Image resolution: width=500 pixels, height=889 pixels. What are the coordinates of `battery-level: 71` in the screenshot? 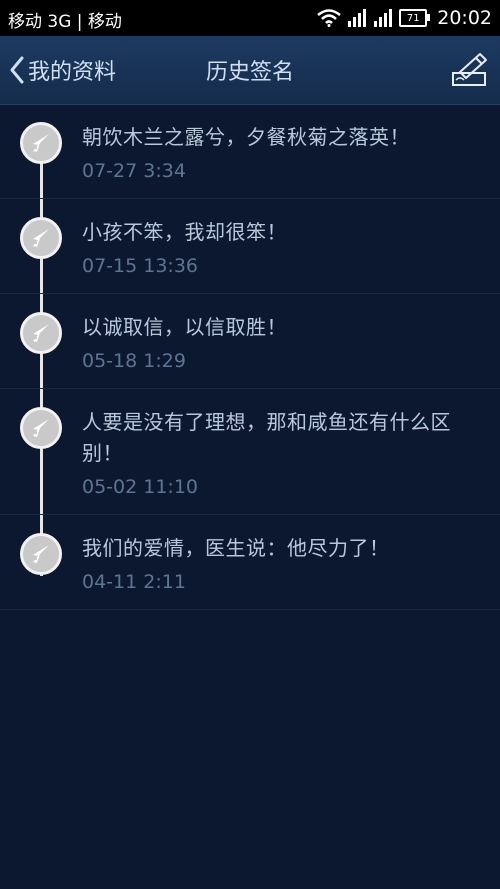 It's located at (413, 18).